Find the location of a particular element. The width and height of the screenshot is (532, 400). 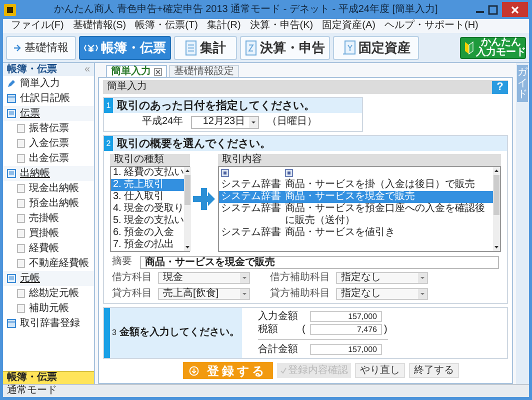

list-item: 5. 現金の支払い is located at coordinates (147, 221).